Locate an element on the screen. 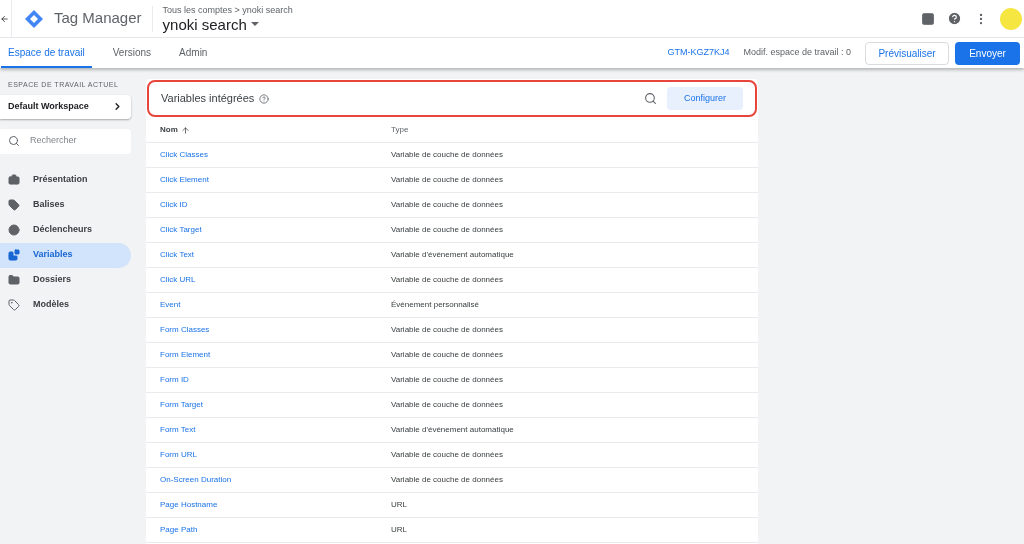 The width and height of the screenshot is (1024, 544). sort-arrow-icon is located at coordinates (185, 130).